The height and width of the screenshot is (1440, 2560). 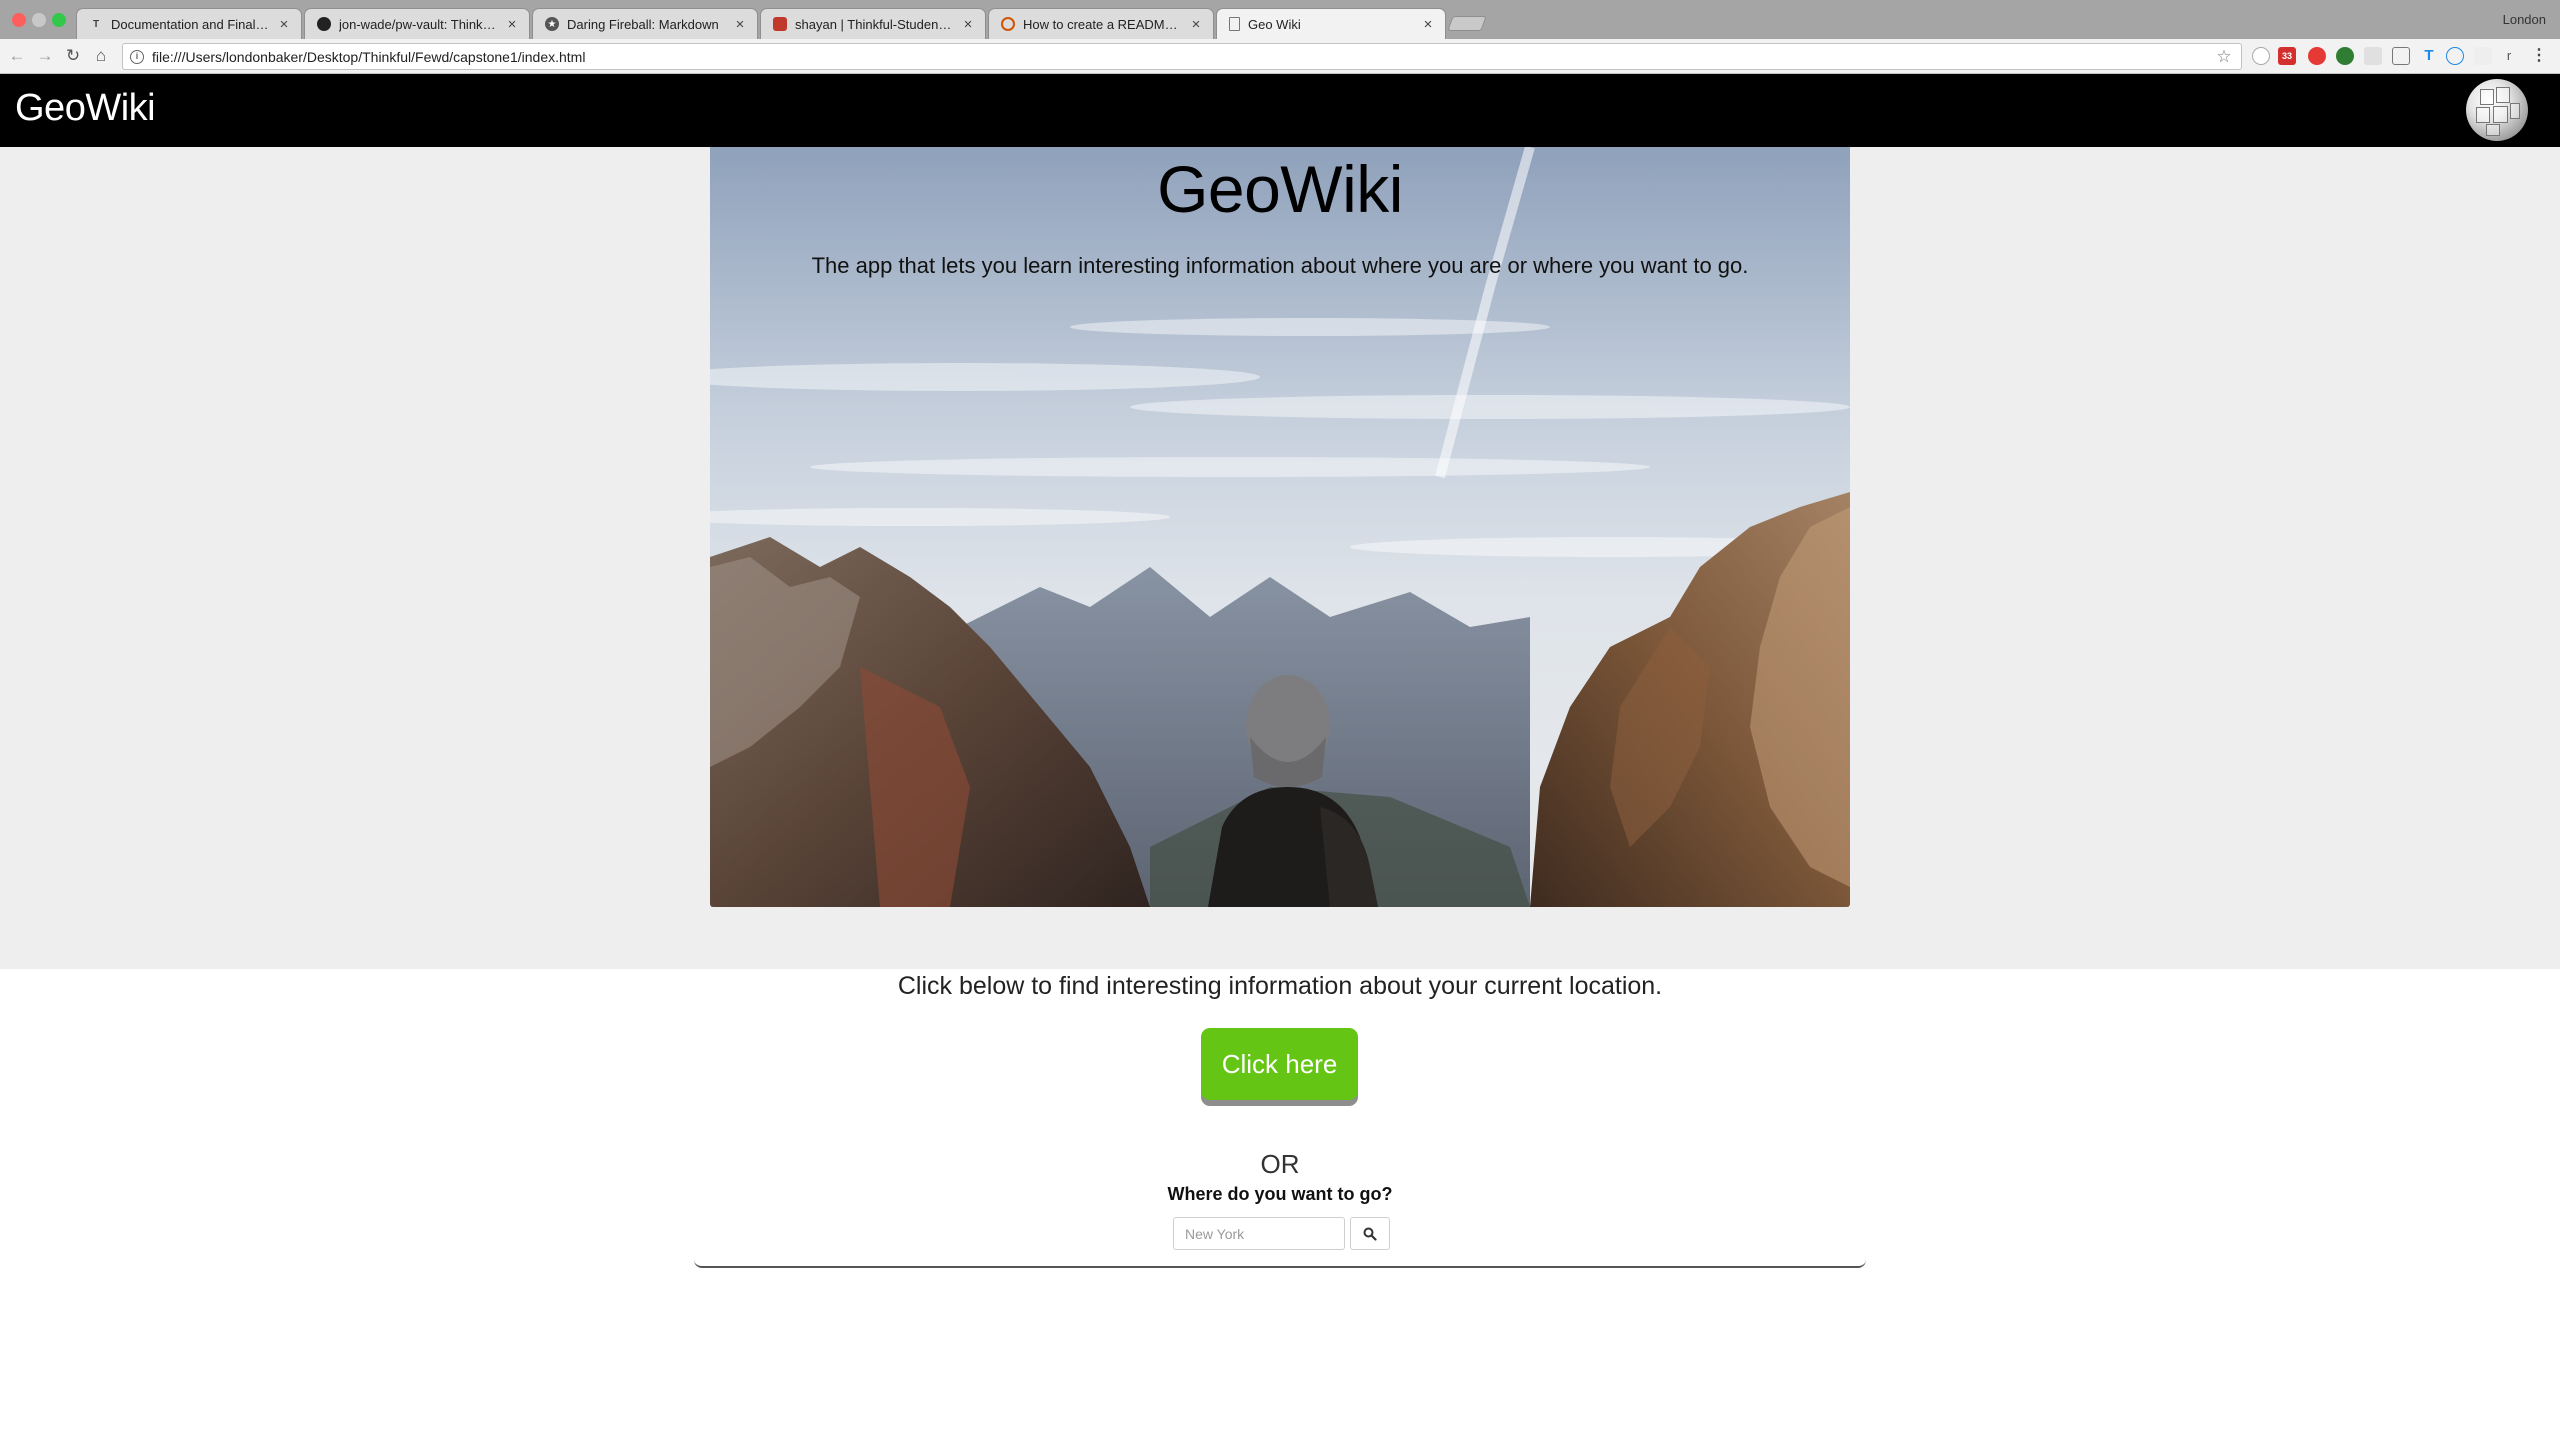 I want to click on page-icon, so click(x=1234, y=24).